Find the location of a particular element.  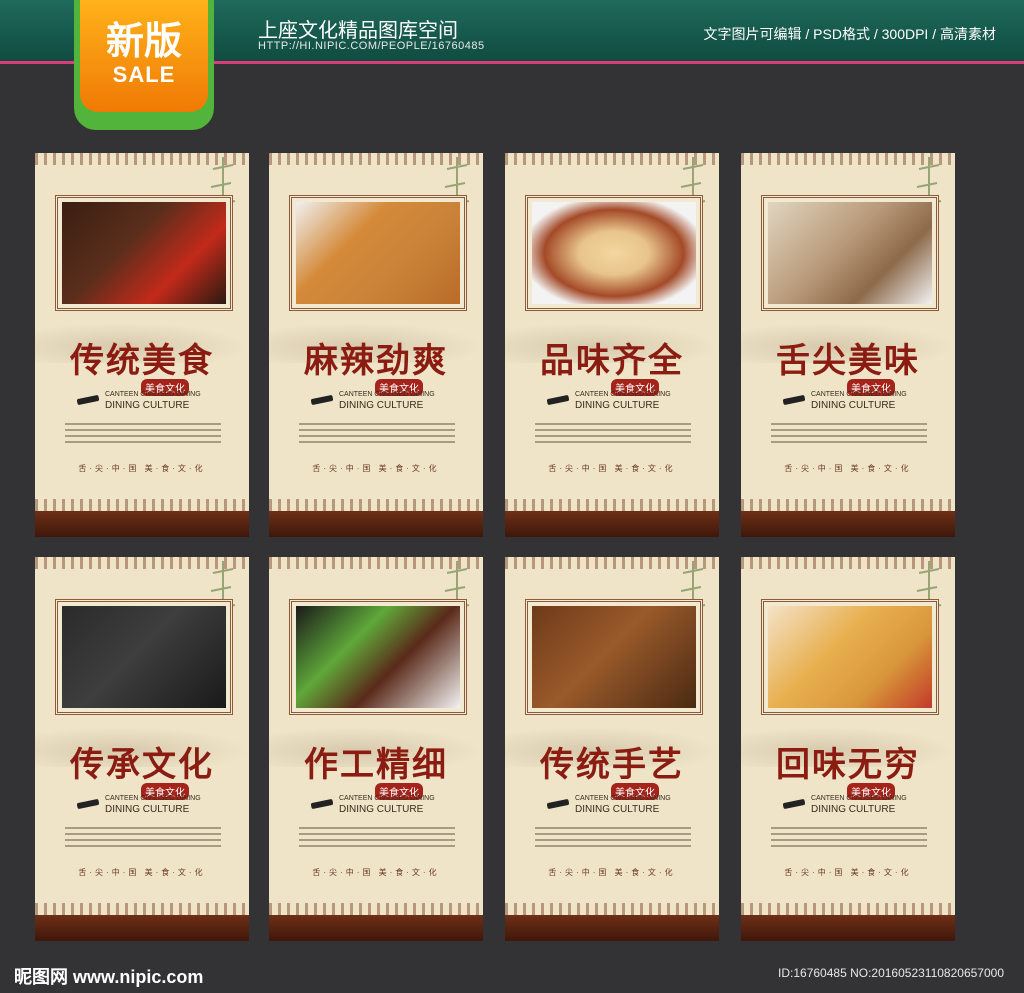

site-title: 上座文化精品图库空间 is located at coordinates (358, 31).